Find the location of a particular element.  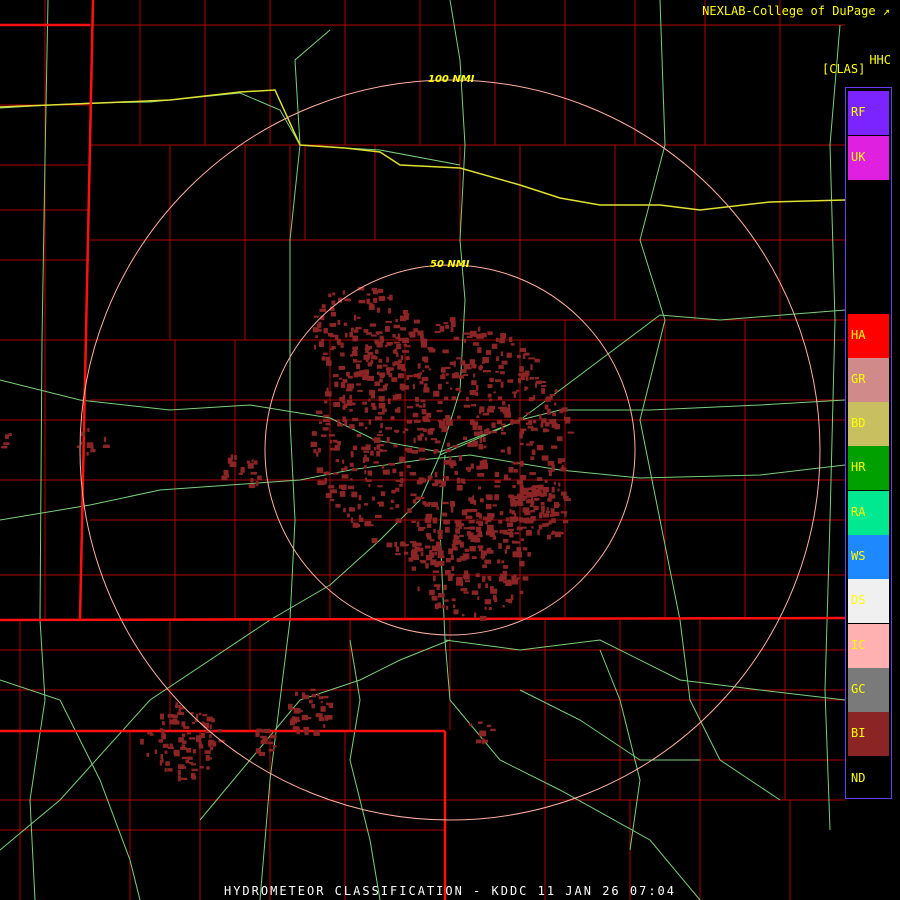

nexlab-credit-link: NEXLAB-College of DuPage ↗ is located at coordinates (796, 11).